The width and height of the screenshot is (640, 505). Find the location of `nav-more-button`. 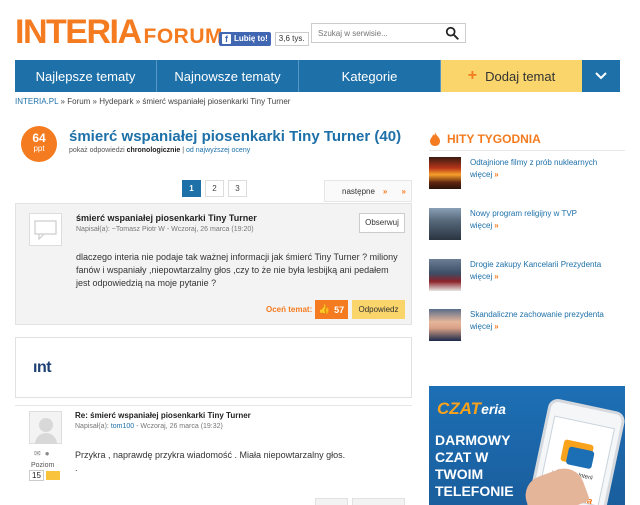

nav-more-button is located at coordinates (601, 76).